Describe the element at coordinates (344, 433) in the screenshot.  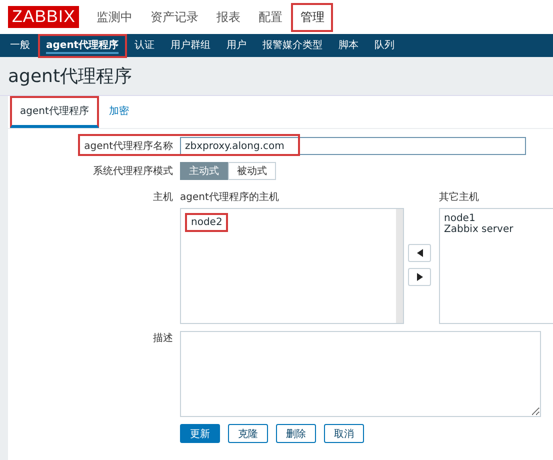
I see `form-button: 取消` at that location.